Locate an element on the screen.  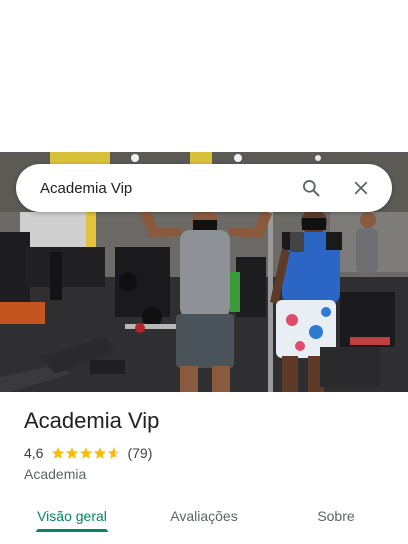
place-category: Academia is located at coordinates (55, 474).